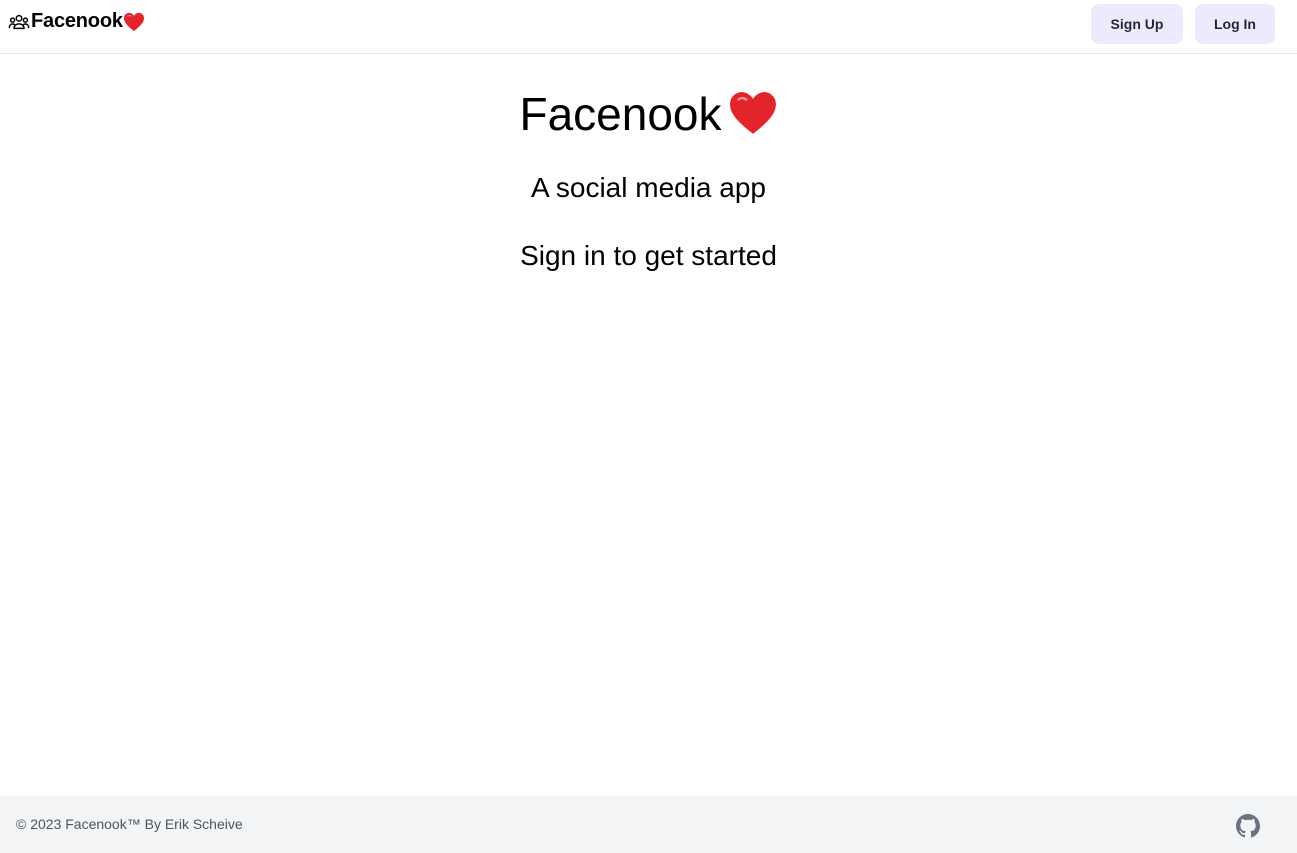 The width and height of the screenshot is (1297, 853). I want to click on navbar: Facenook Sign Up Log In, so click(648, 27).